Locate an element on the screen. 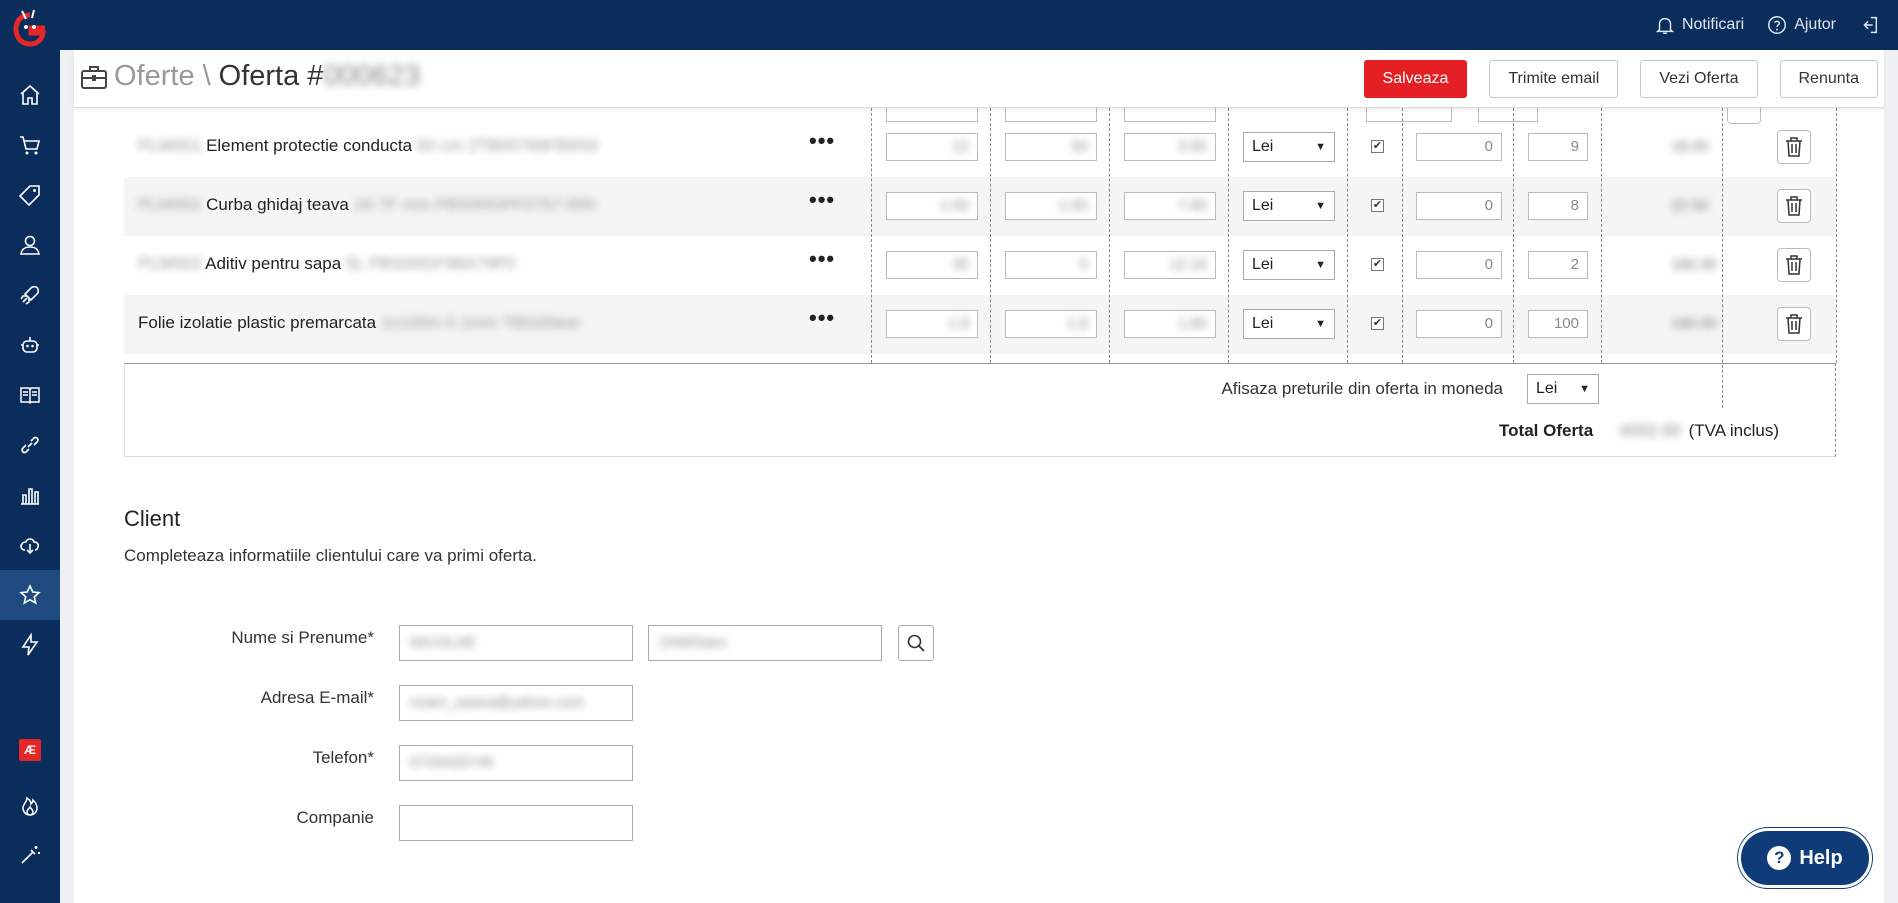 The height and width of the screenshot is (903, 1898). sidebar-item-marketing is located at coordinates (30, 295).